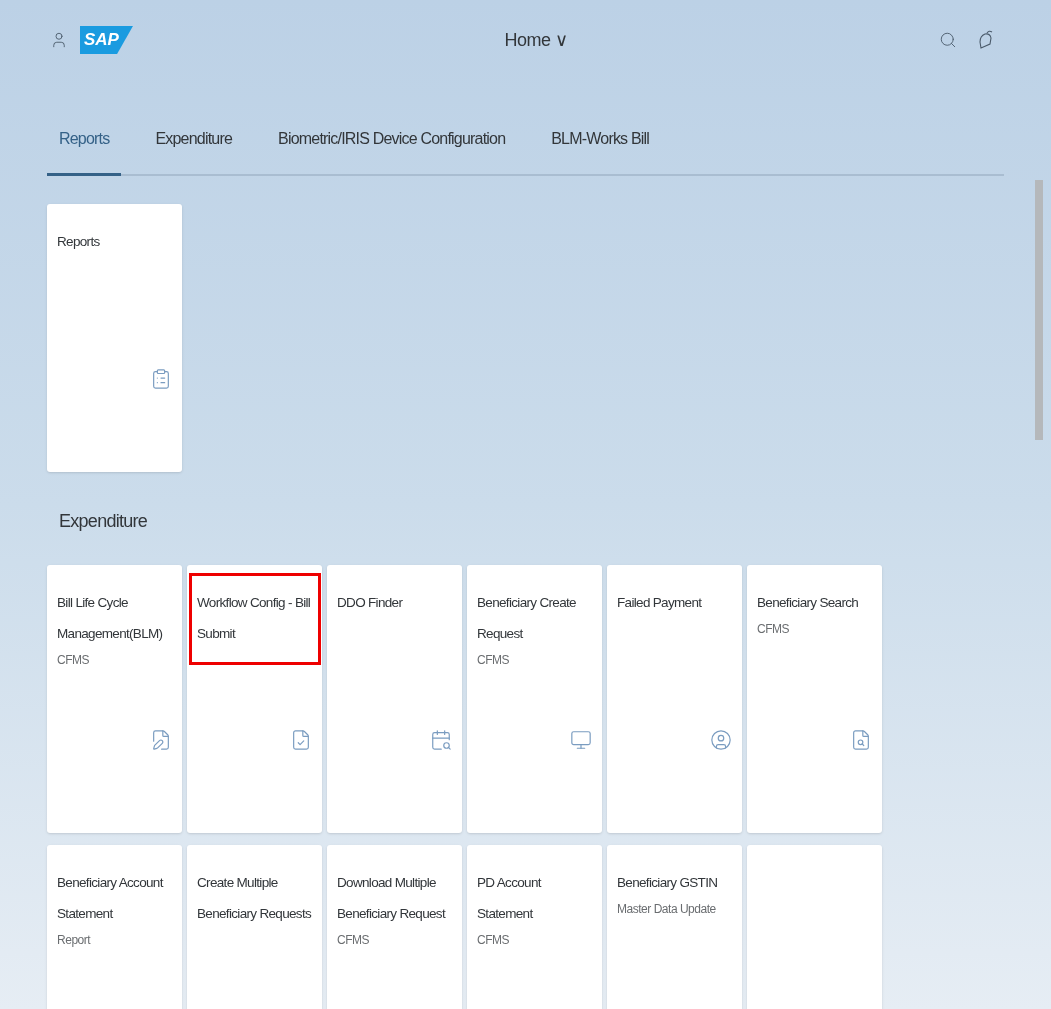  I want to click on section-title: Expenditure, so click(103, 521).